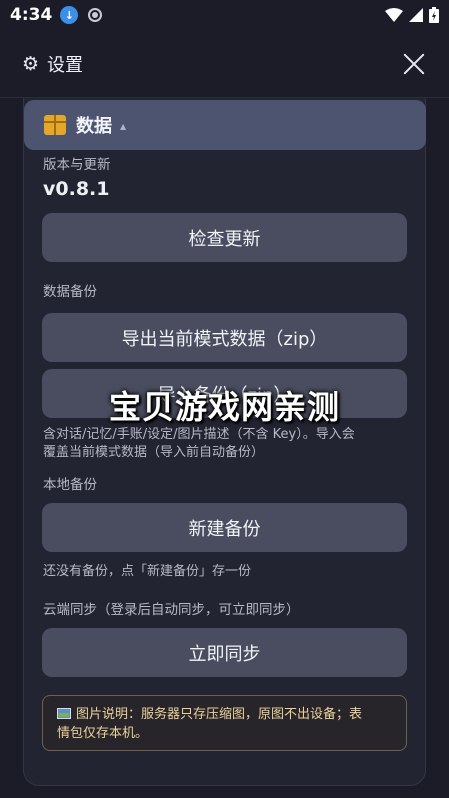 The height and width of the screenshot is (798, 449). I want to click on header: ⚙ 设置, so click(224, 64).